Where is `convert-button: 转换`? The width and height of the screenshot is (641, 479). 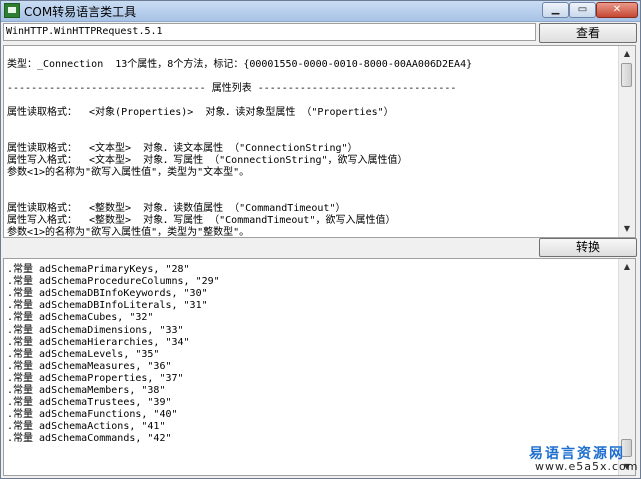
convert-button: 转换 is located at coordinates (588, 247).